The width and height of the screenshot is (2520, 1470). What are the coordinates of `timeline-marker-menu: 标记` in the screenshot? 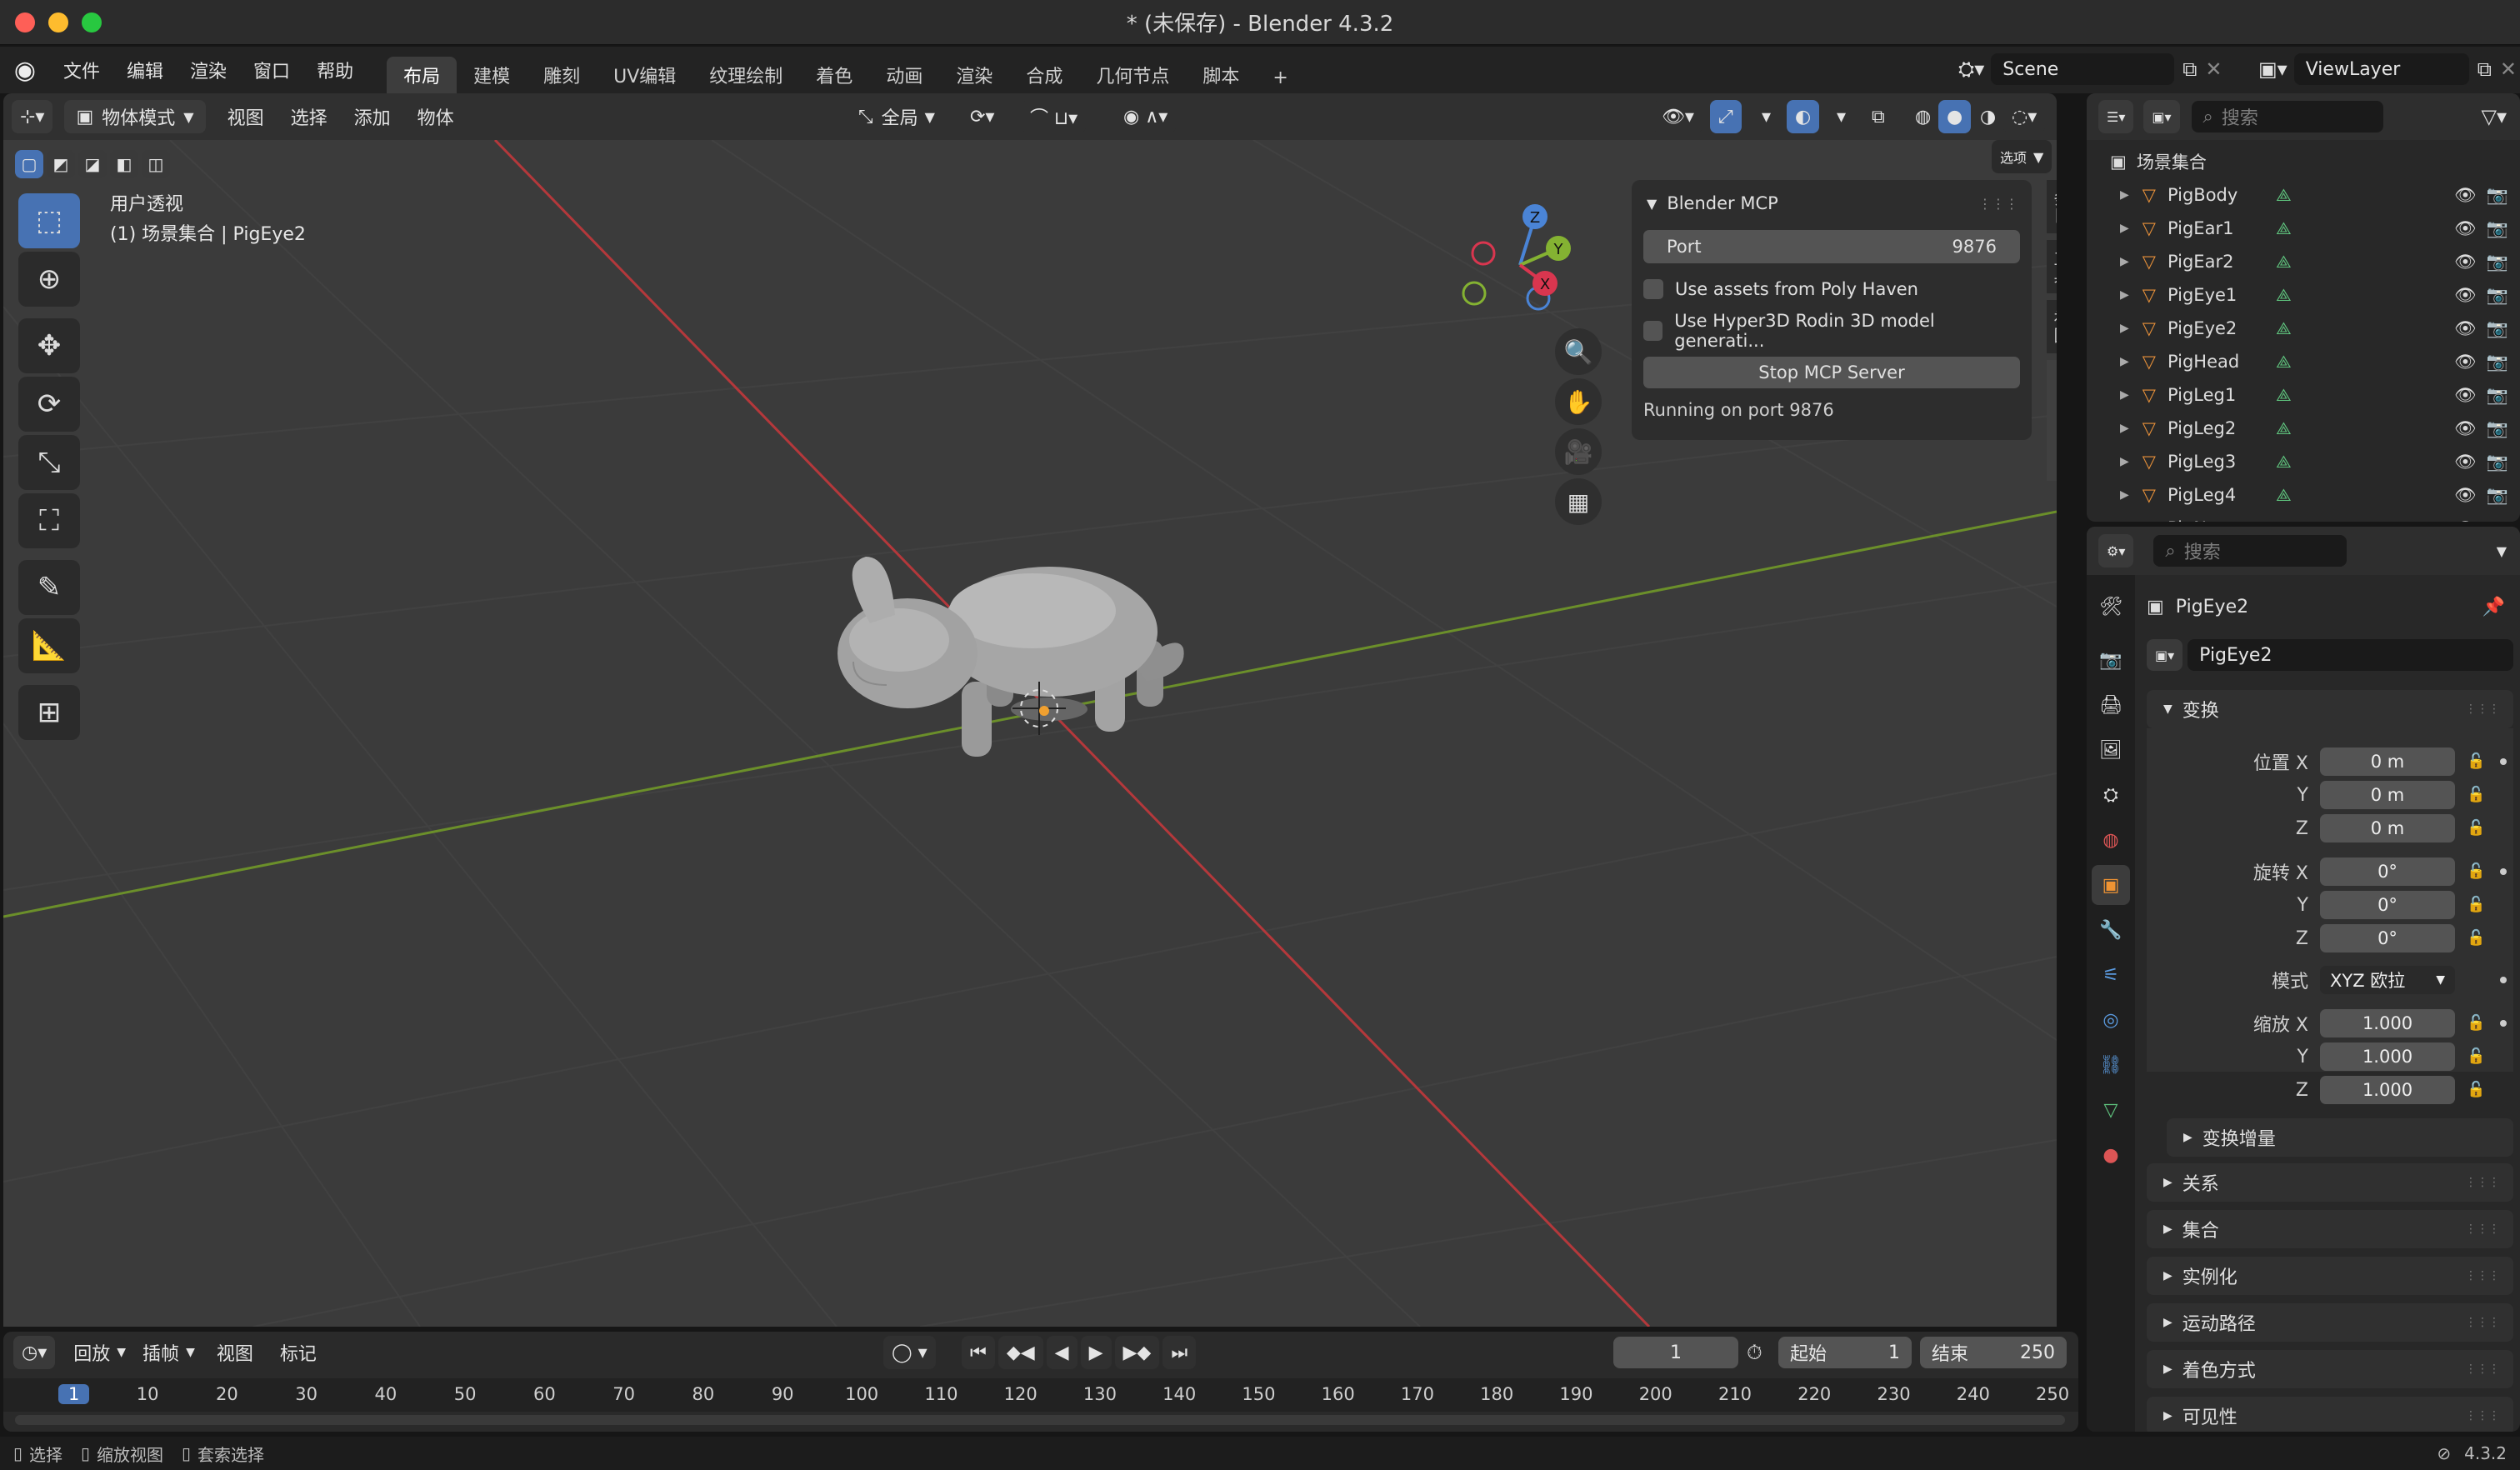 It's located at (298, 1352).